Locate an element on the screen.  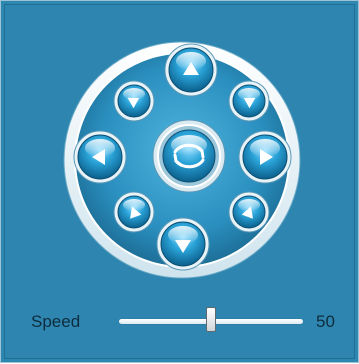
auto-rotate-button is located at coordinates (189, 156).